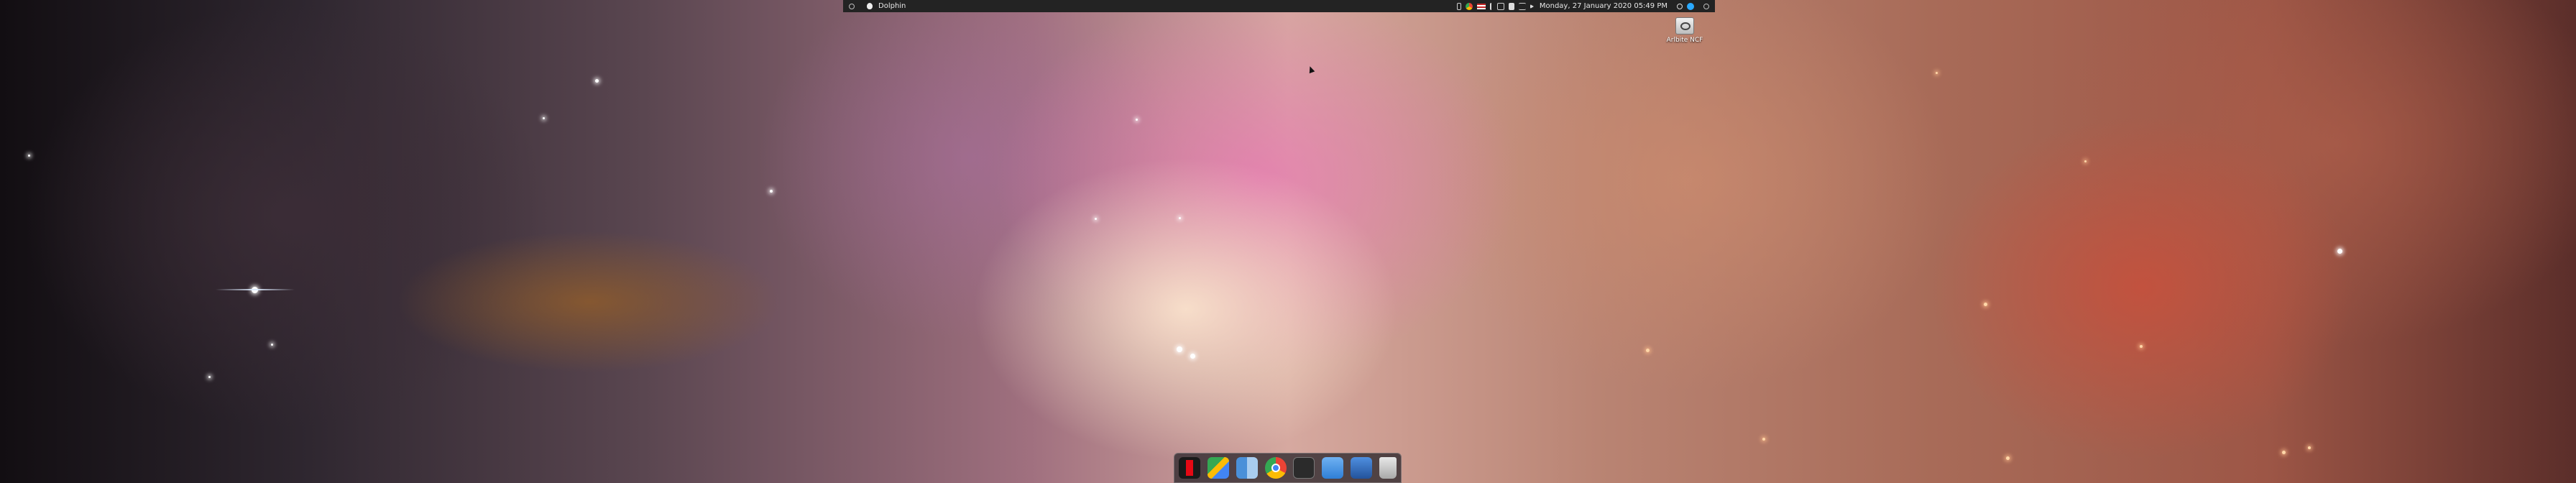 The height and width of the screenshot is (483, 2576). What do you see at coordinates (1288, 468) in the screenshot?
I see `dock` at bounding box center [1288, 468].